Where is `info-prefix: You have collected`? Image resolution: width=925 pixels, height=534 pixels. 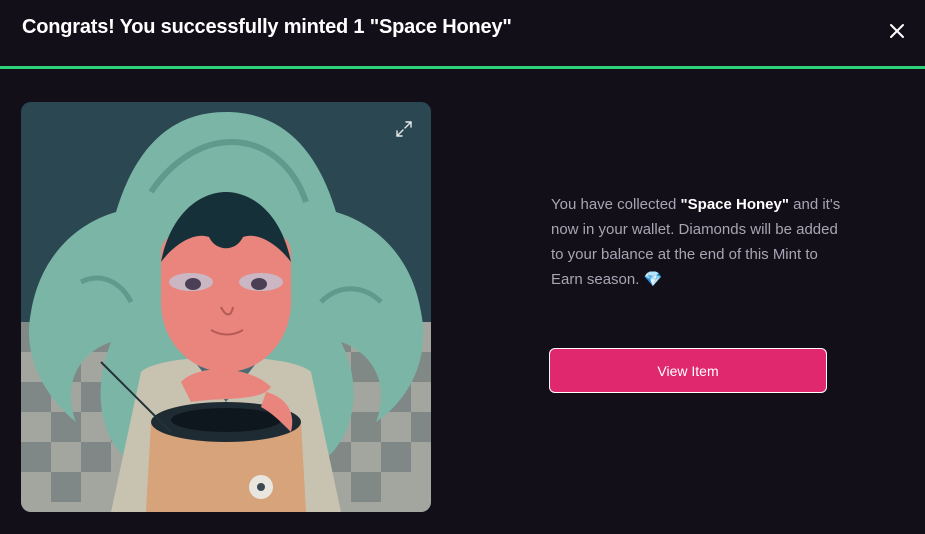 info-prefix: You have collected is located at coordinates (616, 204).